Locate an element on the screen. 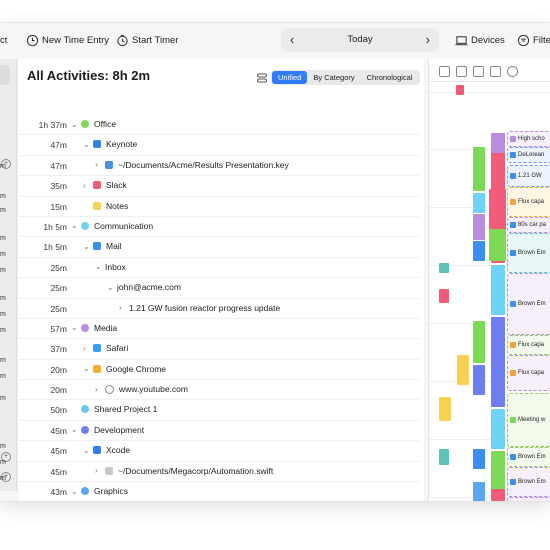 The height and width of the screenshot is (550, 550). folder-icon is located at coordinates (495, 71).